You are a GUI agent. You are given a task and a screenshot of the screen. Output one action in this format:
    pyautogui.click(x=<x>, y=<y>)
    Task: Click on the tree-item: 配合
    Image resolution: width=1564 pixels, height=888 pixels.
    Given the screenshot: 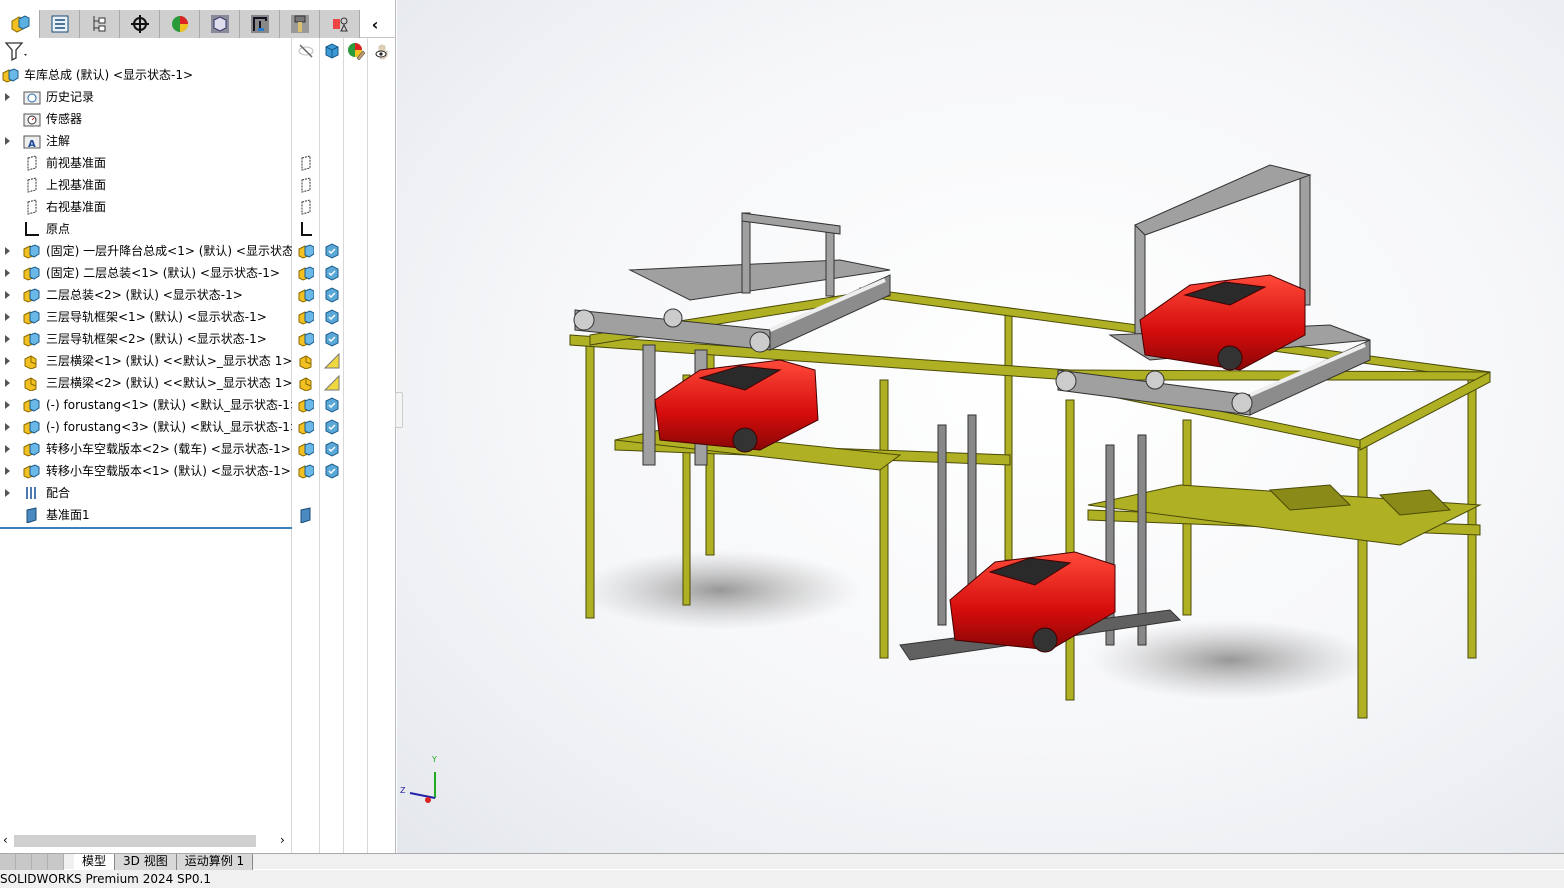 What is the action you would take?
    pyautogui.click(x=146, y=493)
    